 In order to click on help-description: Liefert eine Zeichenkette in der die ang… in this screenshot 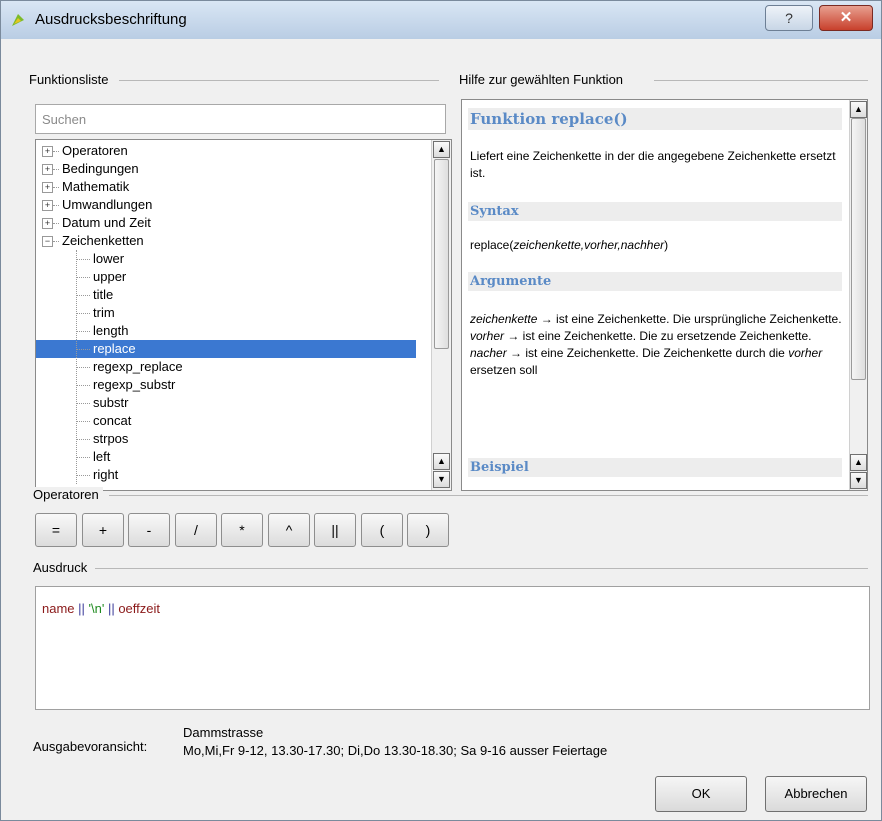, I will do `click(653, 164)`.